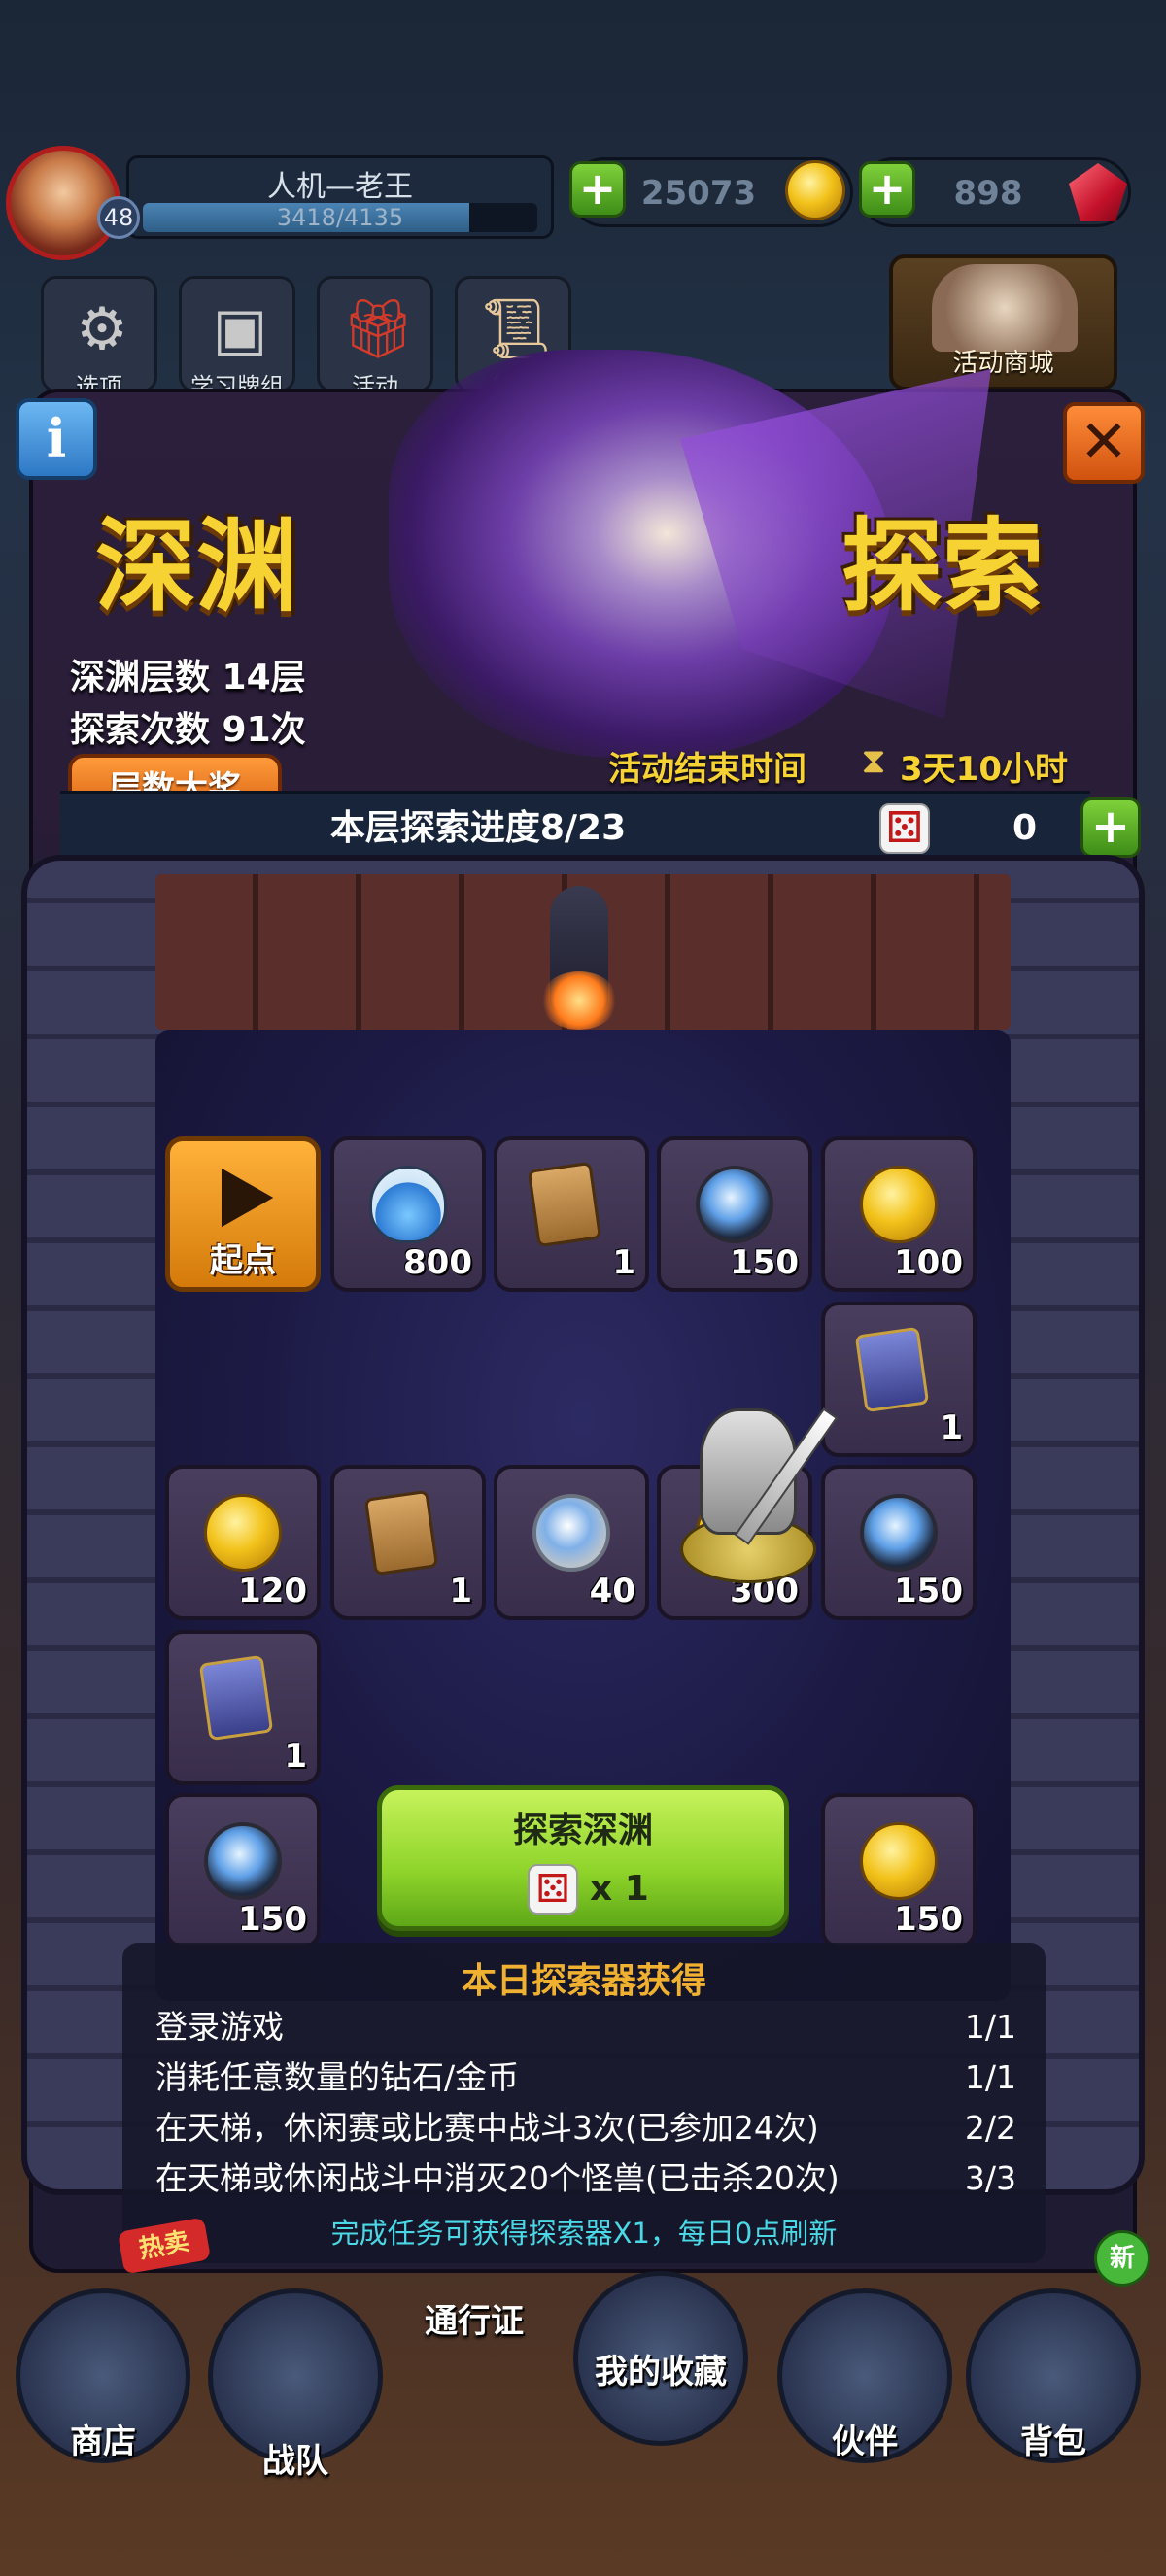  I want to click on add-gold-button: +, so click(597, 189).